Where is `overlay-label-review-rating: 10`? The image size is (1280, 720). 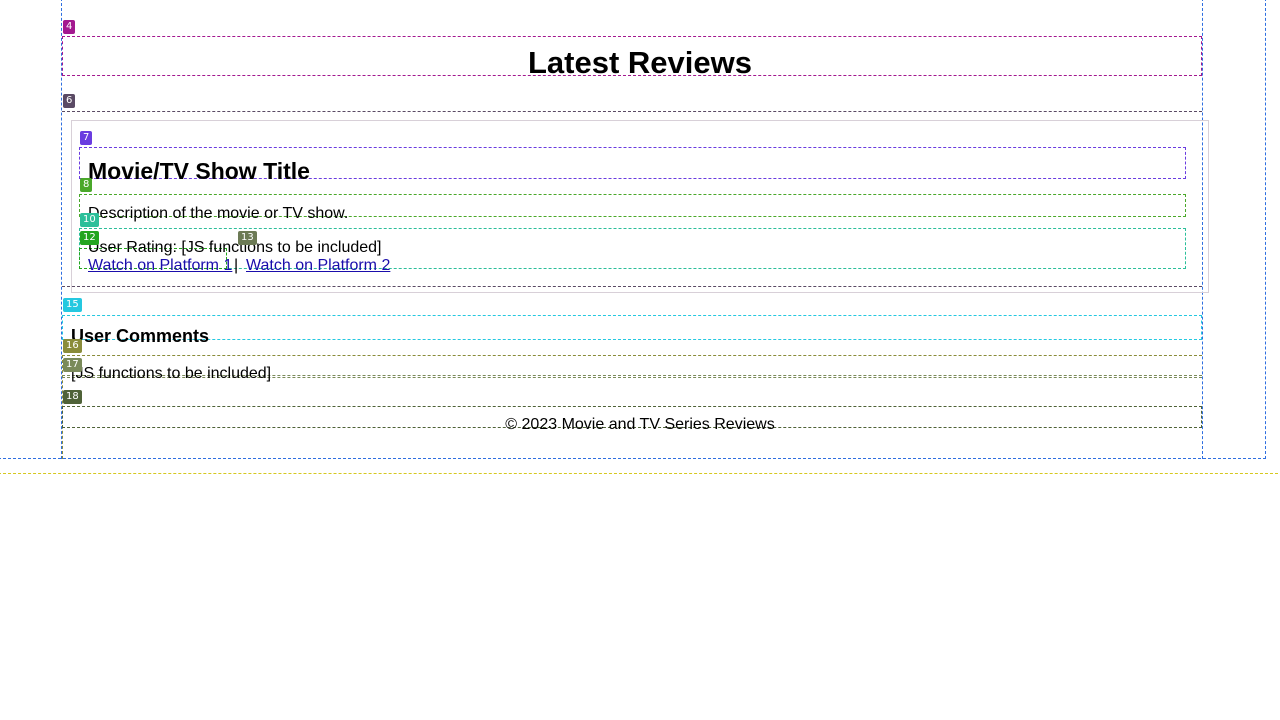
overlay-label-review-rating: 10 is located at coordinates (89, 220).